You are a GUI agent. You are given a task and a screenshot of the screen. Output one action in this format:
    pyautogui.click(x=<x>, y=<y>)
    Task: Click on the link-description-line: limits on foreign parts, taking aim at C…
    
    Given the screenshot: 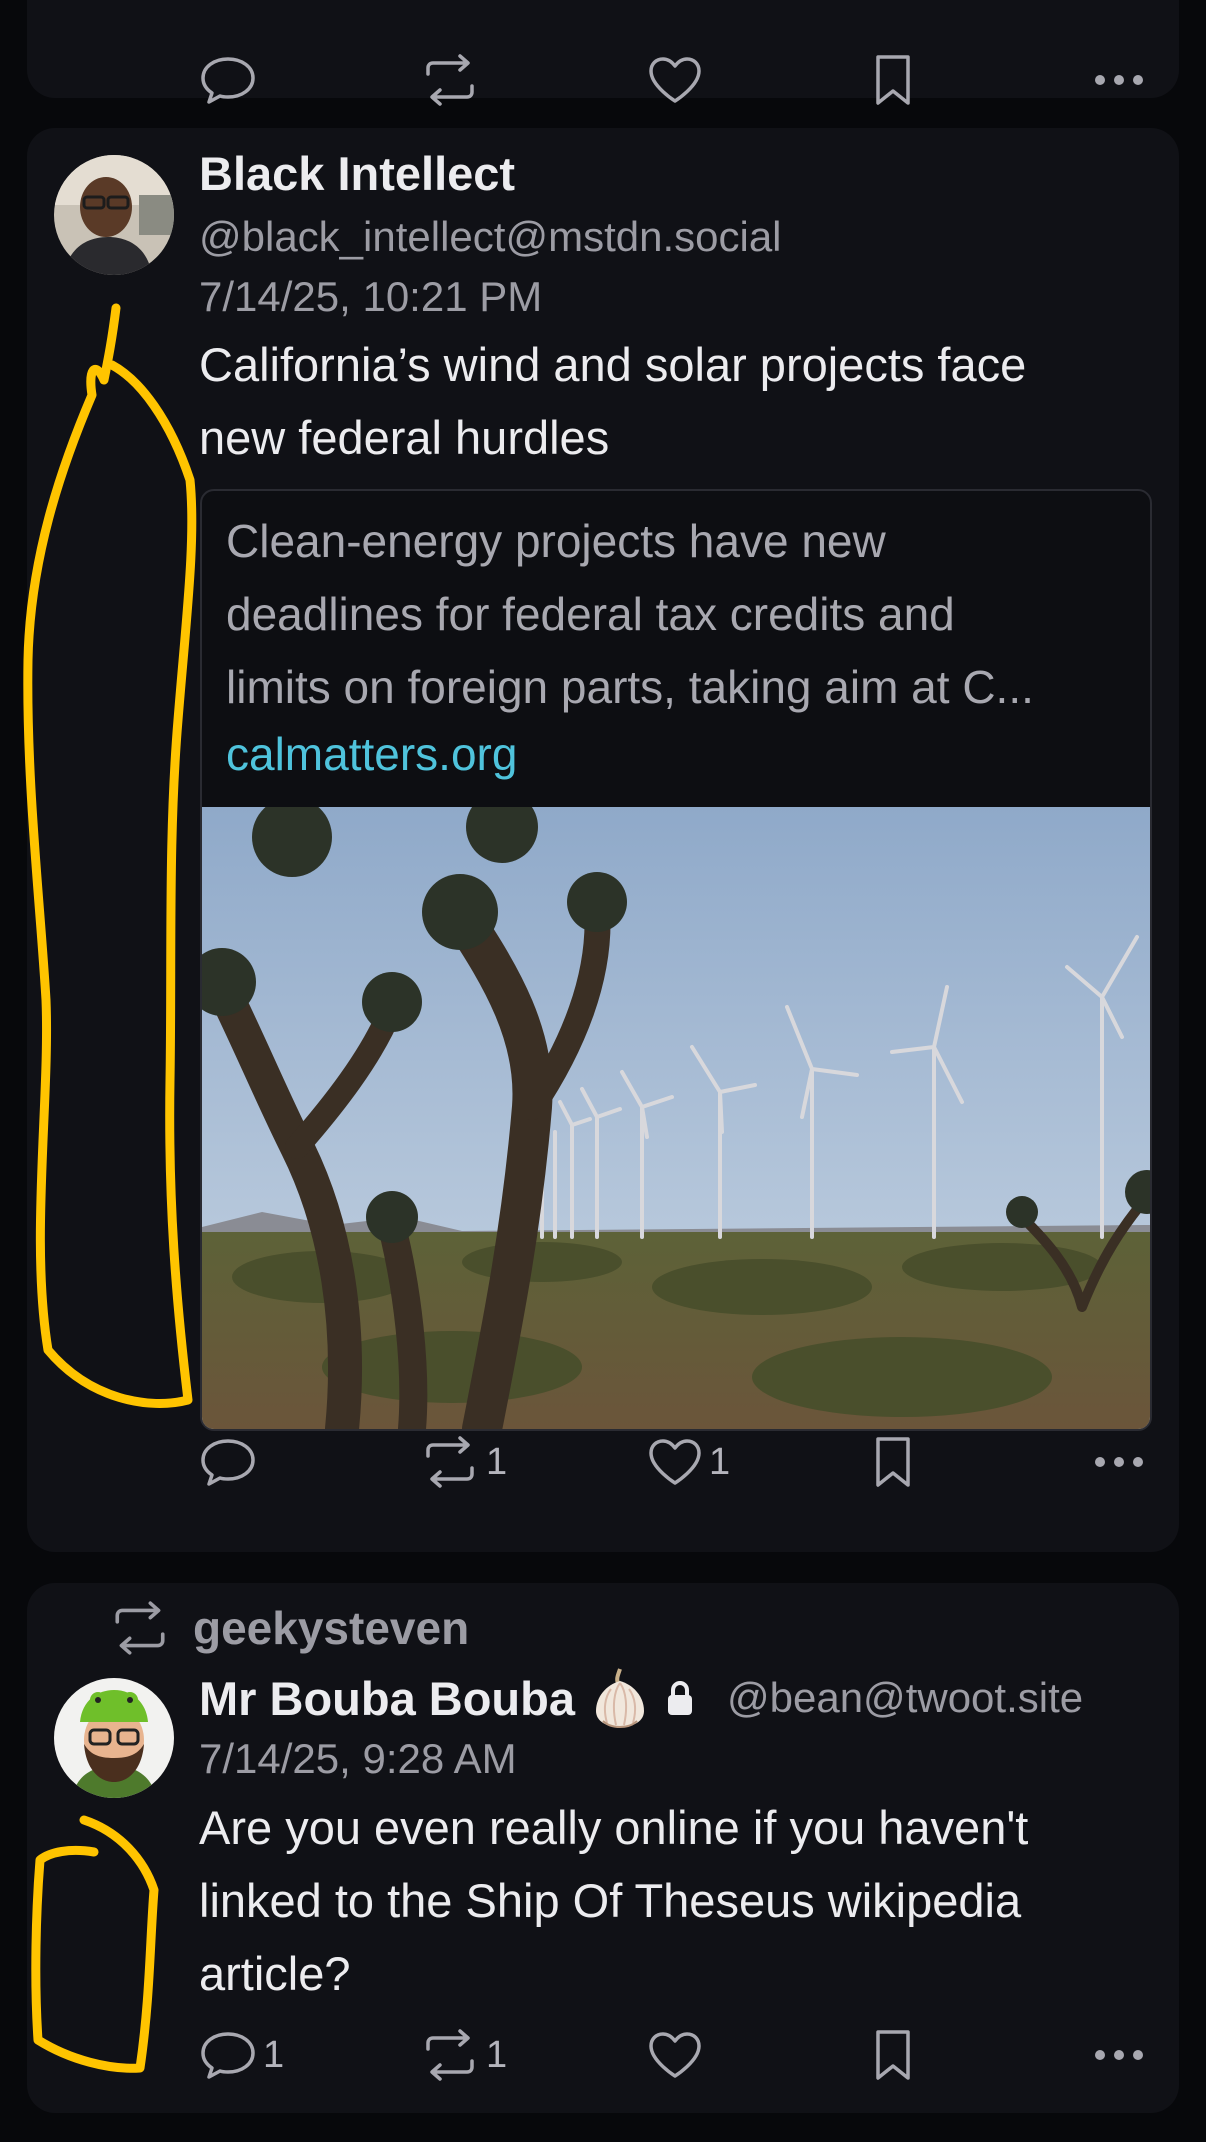 What is the action you would take?
    pyautogui.click(x=630, y=687)
    